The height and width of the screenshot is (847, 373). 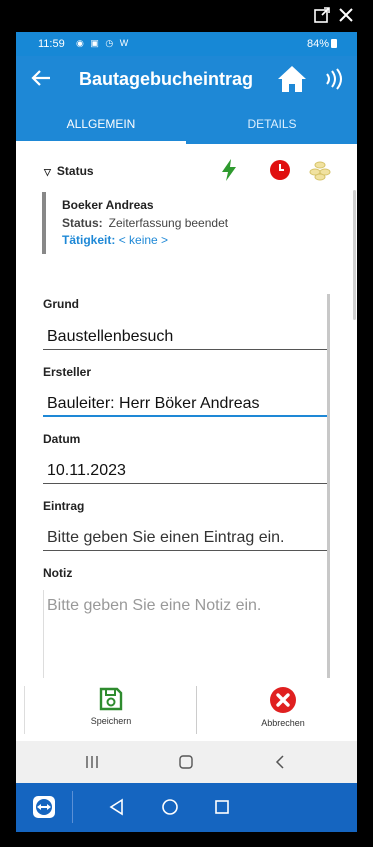 What do you see at coordinates (185, 337) in the screenshot?
I see `grund-field: Baustellenbesuch` at bounding box center [185, 337].